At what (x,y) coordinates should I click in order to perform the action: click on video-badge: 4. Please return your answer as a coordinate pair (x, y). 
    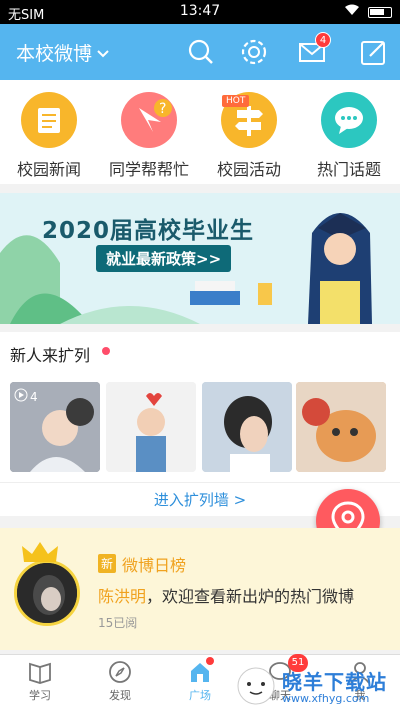
    Looking at the image, I should click on (26, 396).